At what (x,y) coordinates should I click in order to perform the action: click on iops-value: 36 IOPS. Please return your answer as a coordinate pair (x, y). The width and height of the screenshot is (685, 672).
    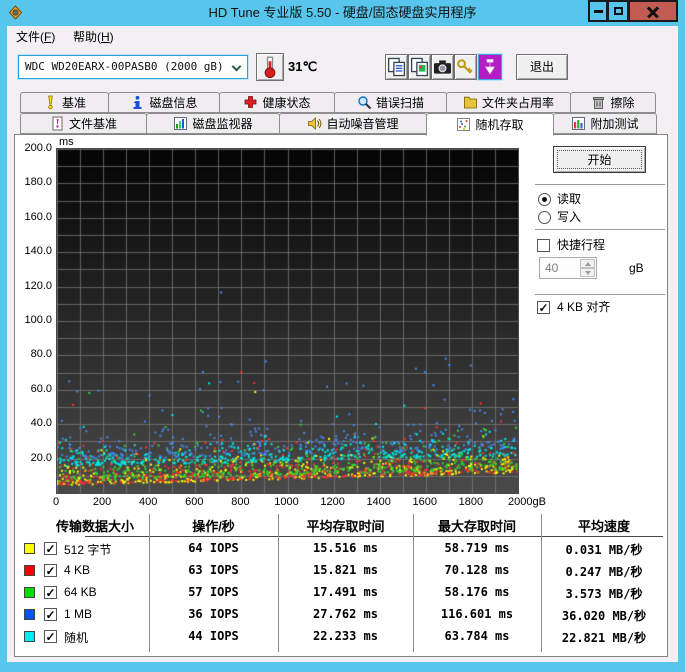
    Looking at the image, I should click on (213, 614).